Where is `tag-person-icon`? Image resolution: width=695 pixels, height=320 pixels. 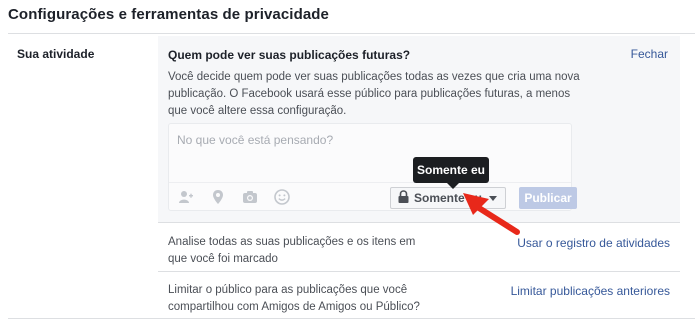
tag-person-icon is located at coordinates (186, 197).